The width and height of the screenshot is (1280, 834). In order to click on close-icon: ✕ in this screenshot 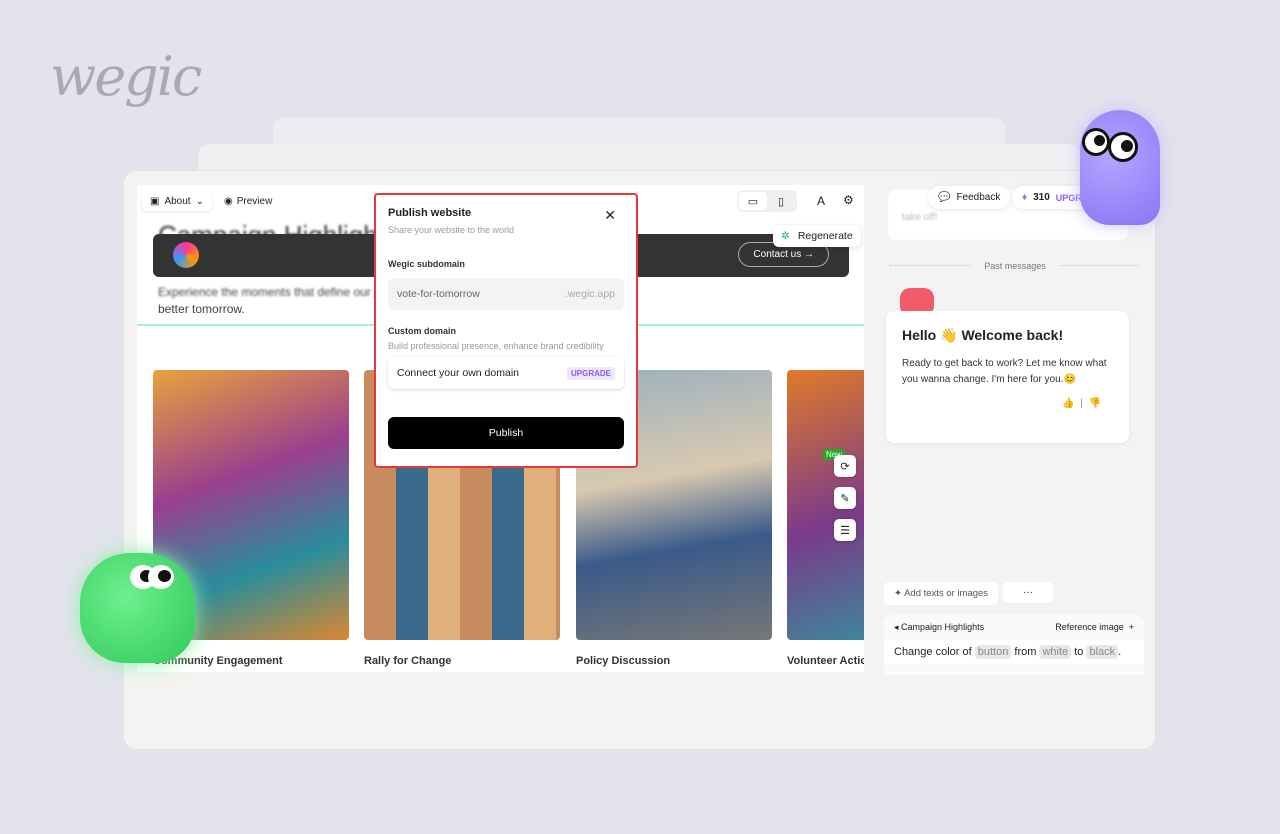, I will do `click(610, 215)`.